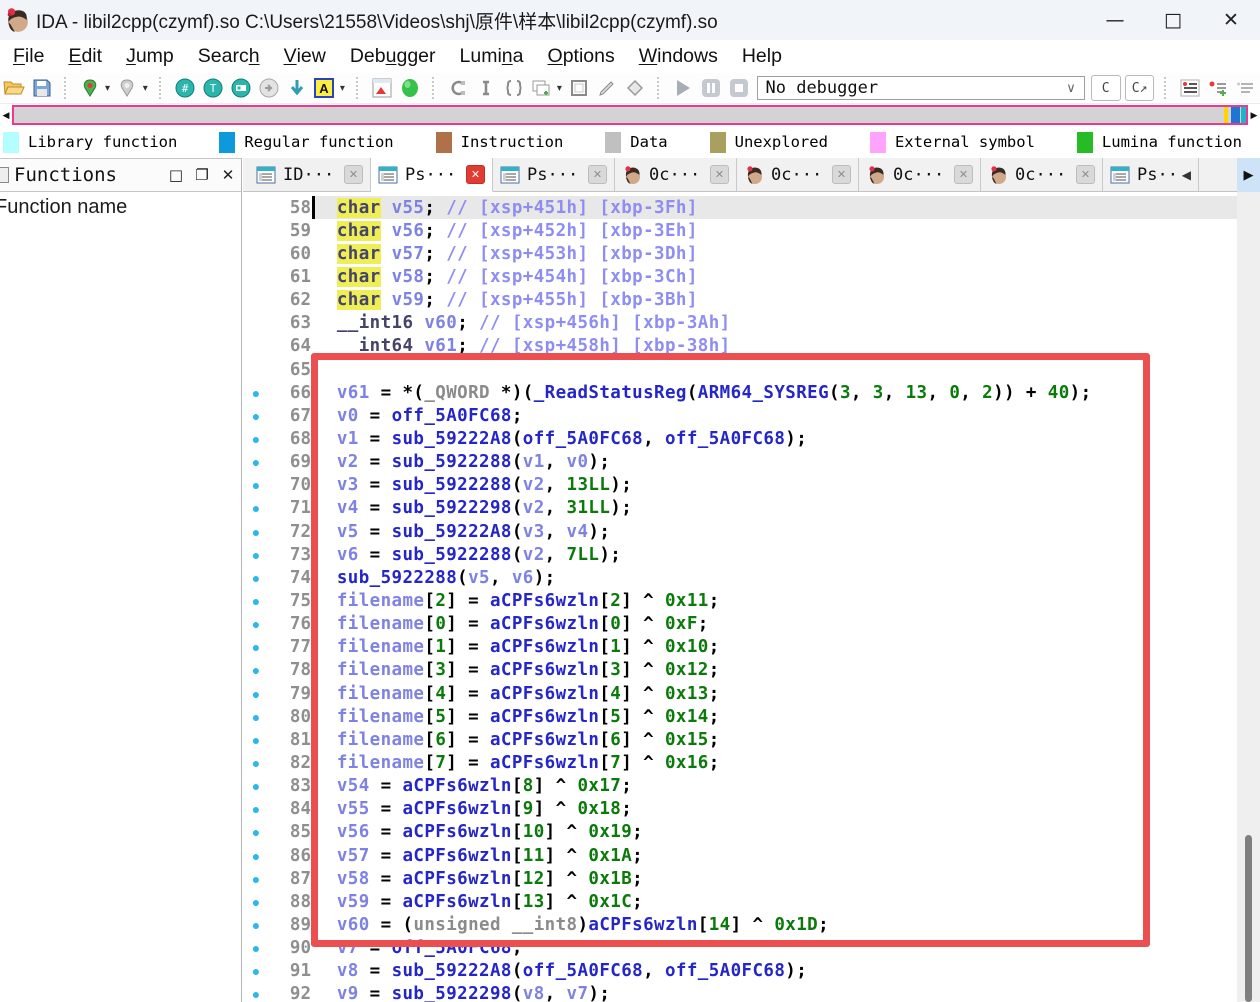 This screenshot has width=1260, height=1002. What do you see at coordinates (342, 88) in the screenshot?
I see `ascii-string-dropdown: ▾` at bounding box center [342, 88].